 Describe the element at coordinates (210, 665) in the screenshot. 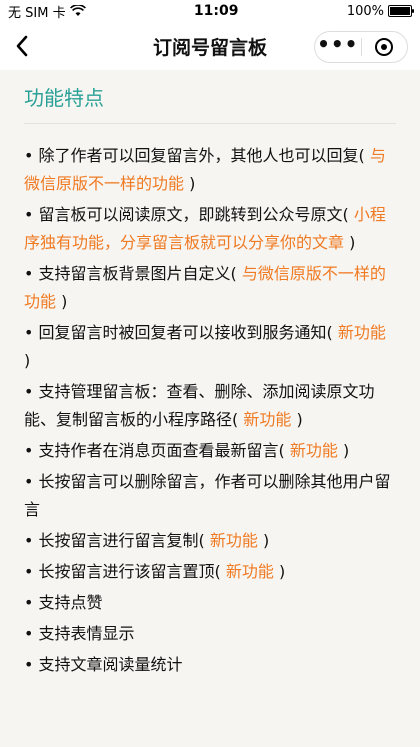

I see `feature-item: • 支持文章阅读量统计` at that location.